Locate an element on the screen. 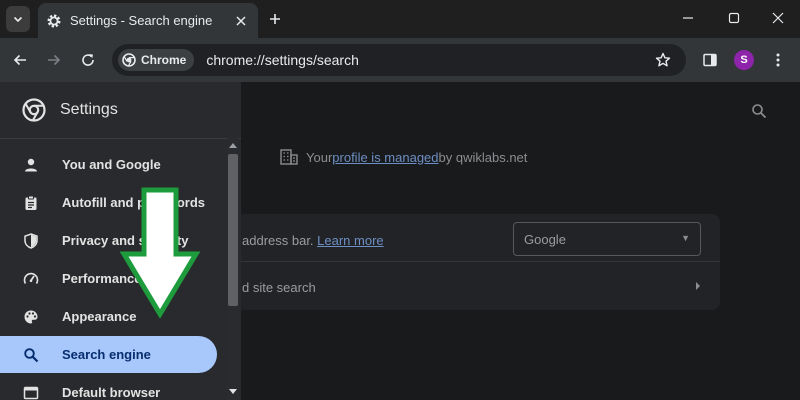  speedometer-icon is located at coordinates (31, 279).